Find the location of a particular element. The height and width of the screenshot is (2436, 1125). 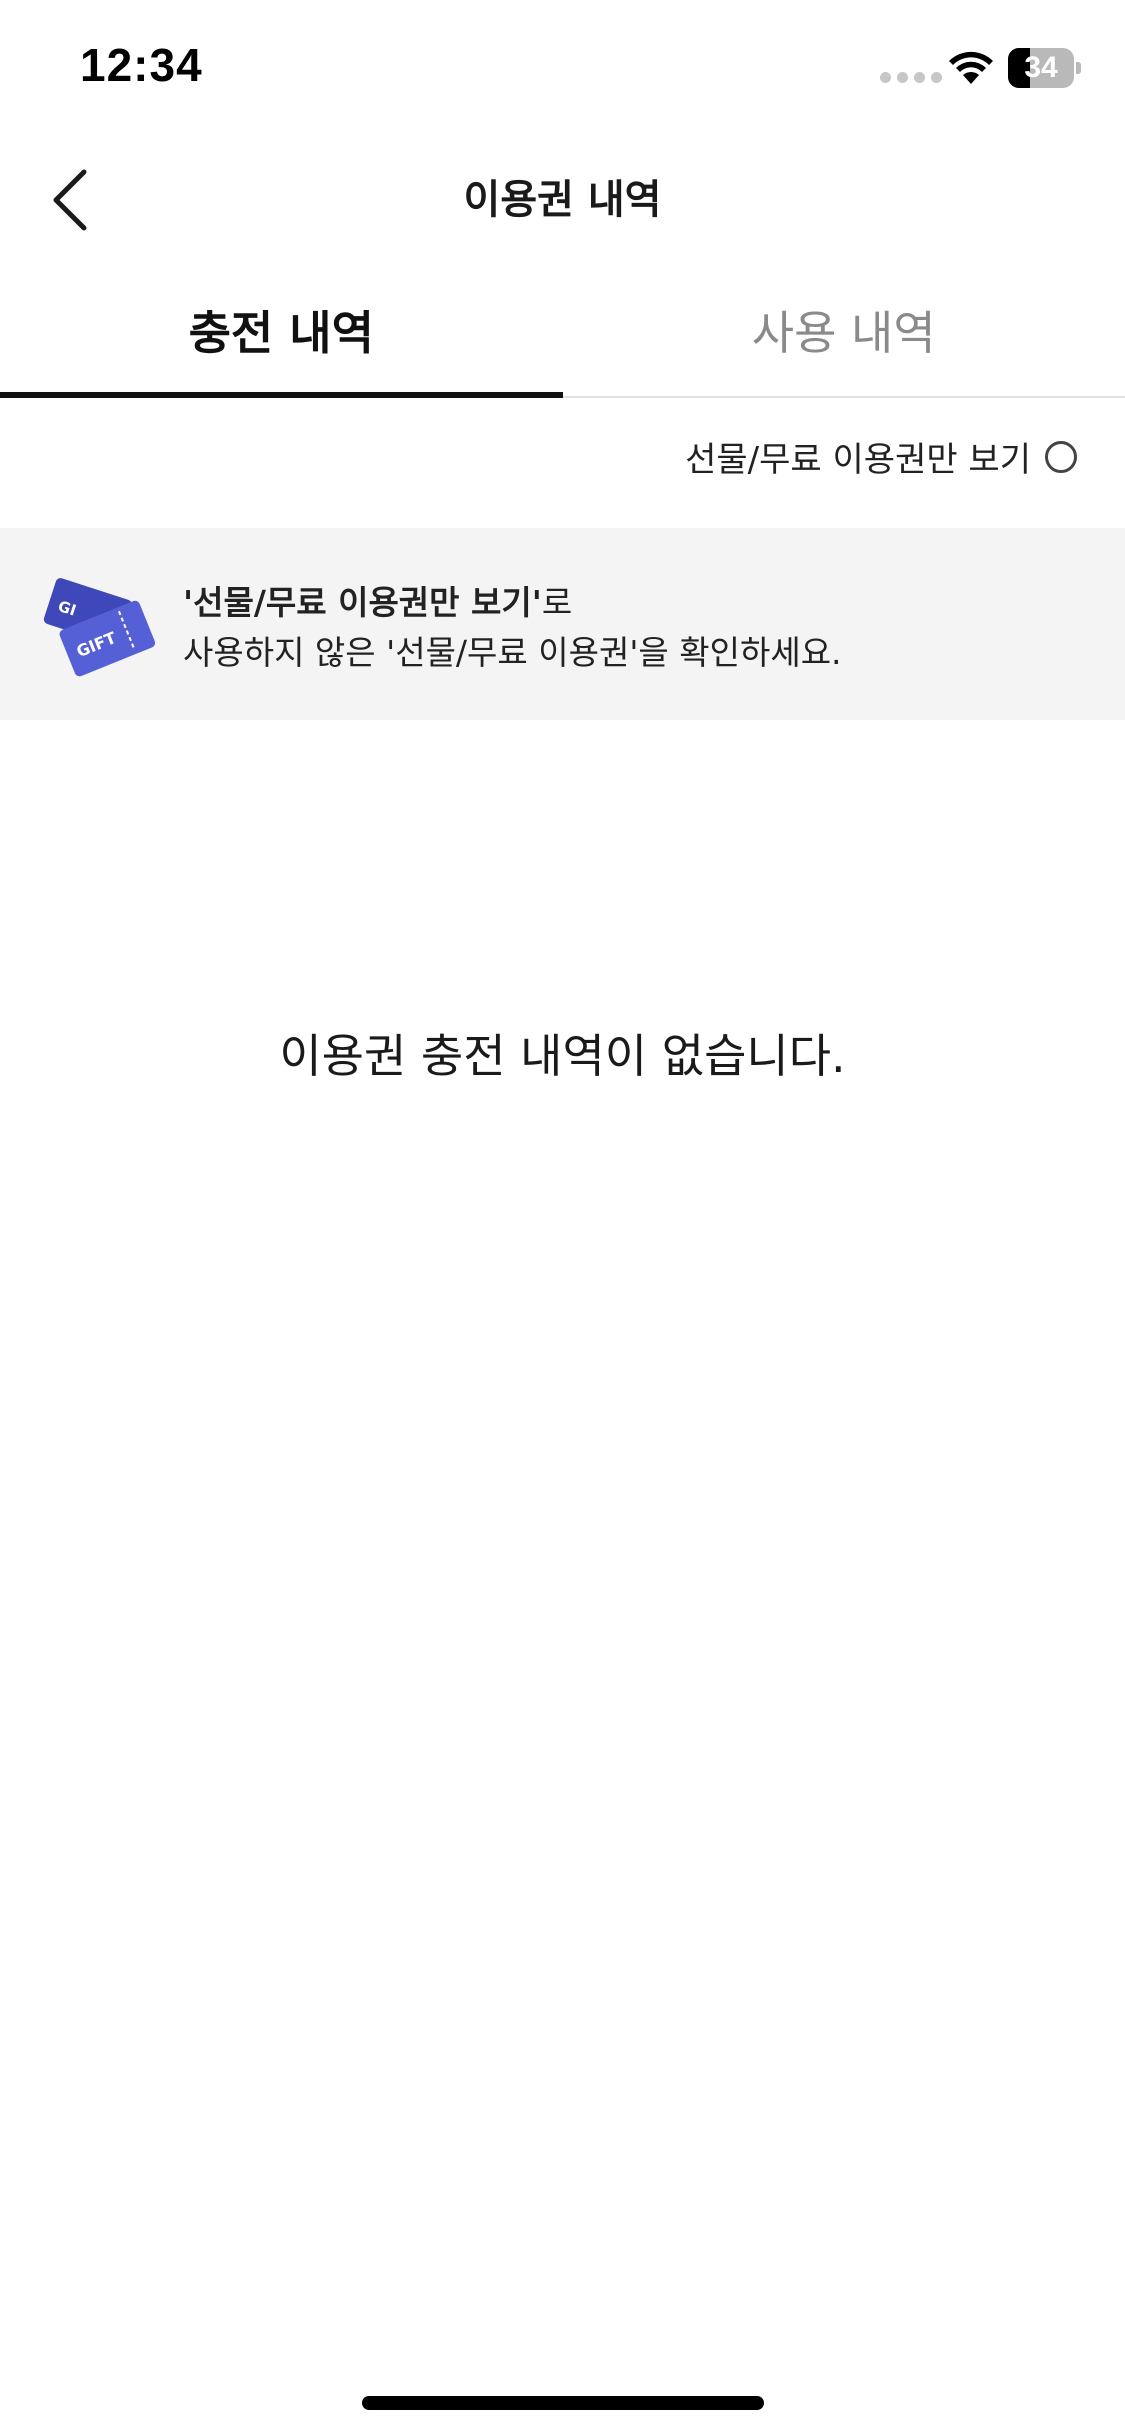

tab-usage-history: 사용 내역 is located at coordinates (844, 338).